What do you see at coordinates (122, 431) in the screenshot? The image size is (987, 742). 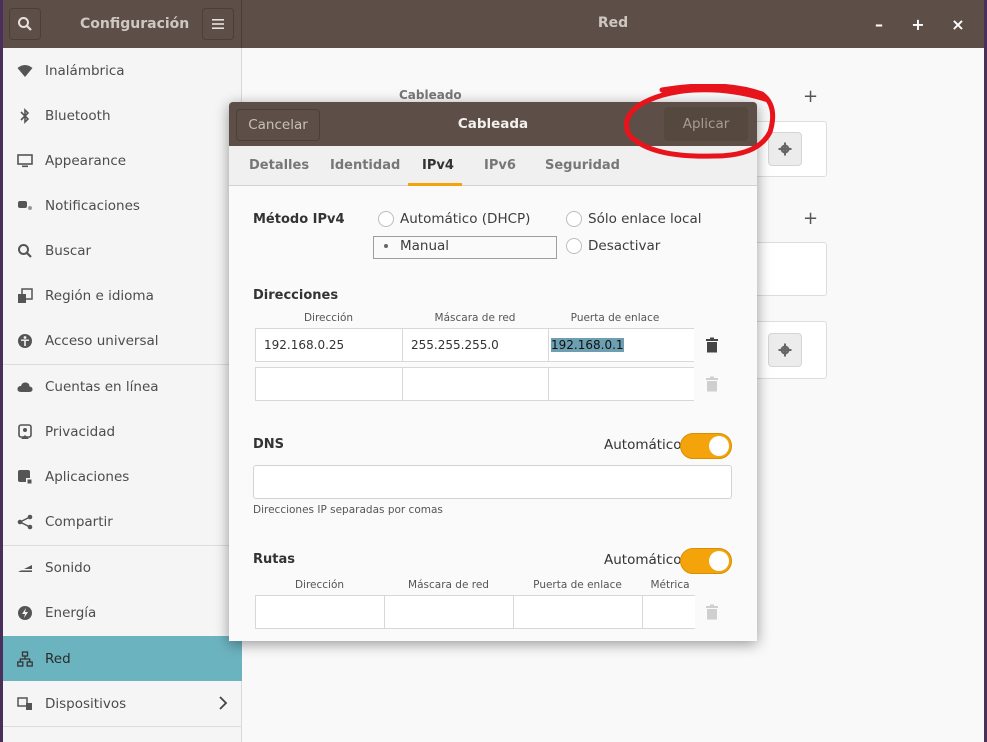 I see `sidebar-item-privacy: Privacidad` at bounding box center [122, 431].